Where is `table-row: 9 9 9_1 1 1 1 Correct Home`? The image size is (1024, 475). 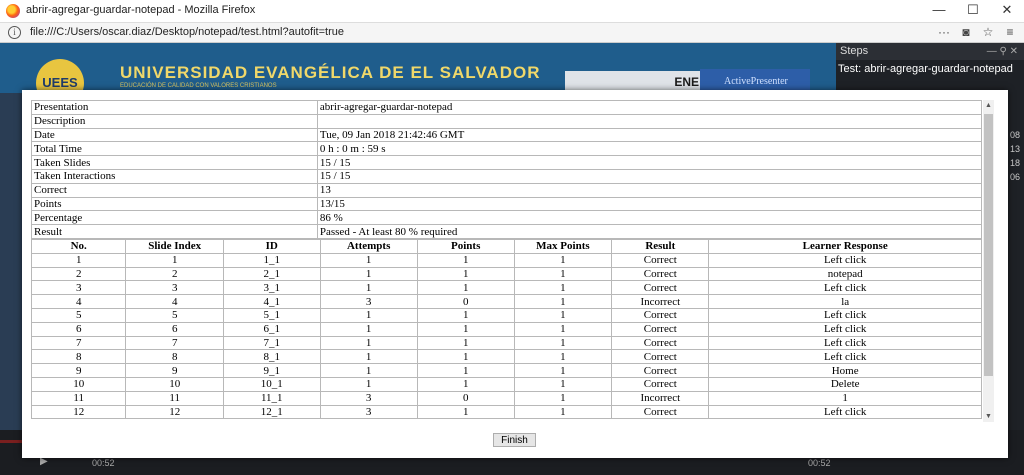
table-row: 9 9 9_1 1 1 1 Correct Home is located at coordinates (506, 370).